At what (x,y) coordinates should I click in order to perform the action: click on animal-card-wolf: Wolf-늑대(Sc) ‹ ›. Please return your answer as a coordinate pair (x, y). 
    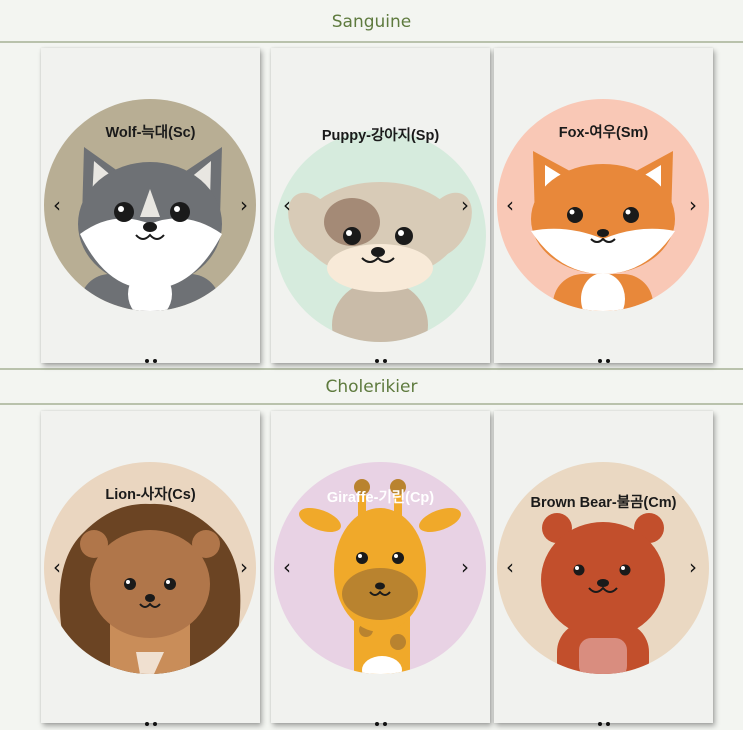
    Looking at the image, I should click on (150, 205).